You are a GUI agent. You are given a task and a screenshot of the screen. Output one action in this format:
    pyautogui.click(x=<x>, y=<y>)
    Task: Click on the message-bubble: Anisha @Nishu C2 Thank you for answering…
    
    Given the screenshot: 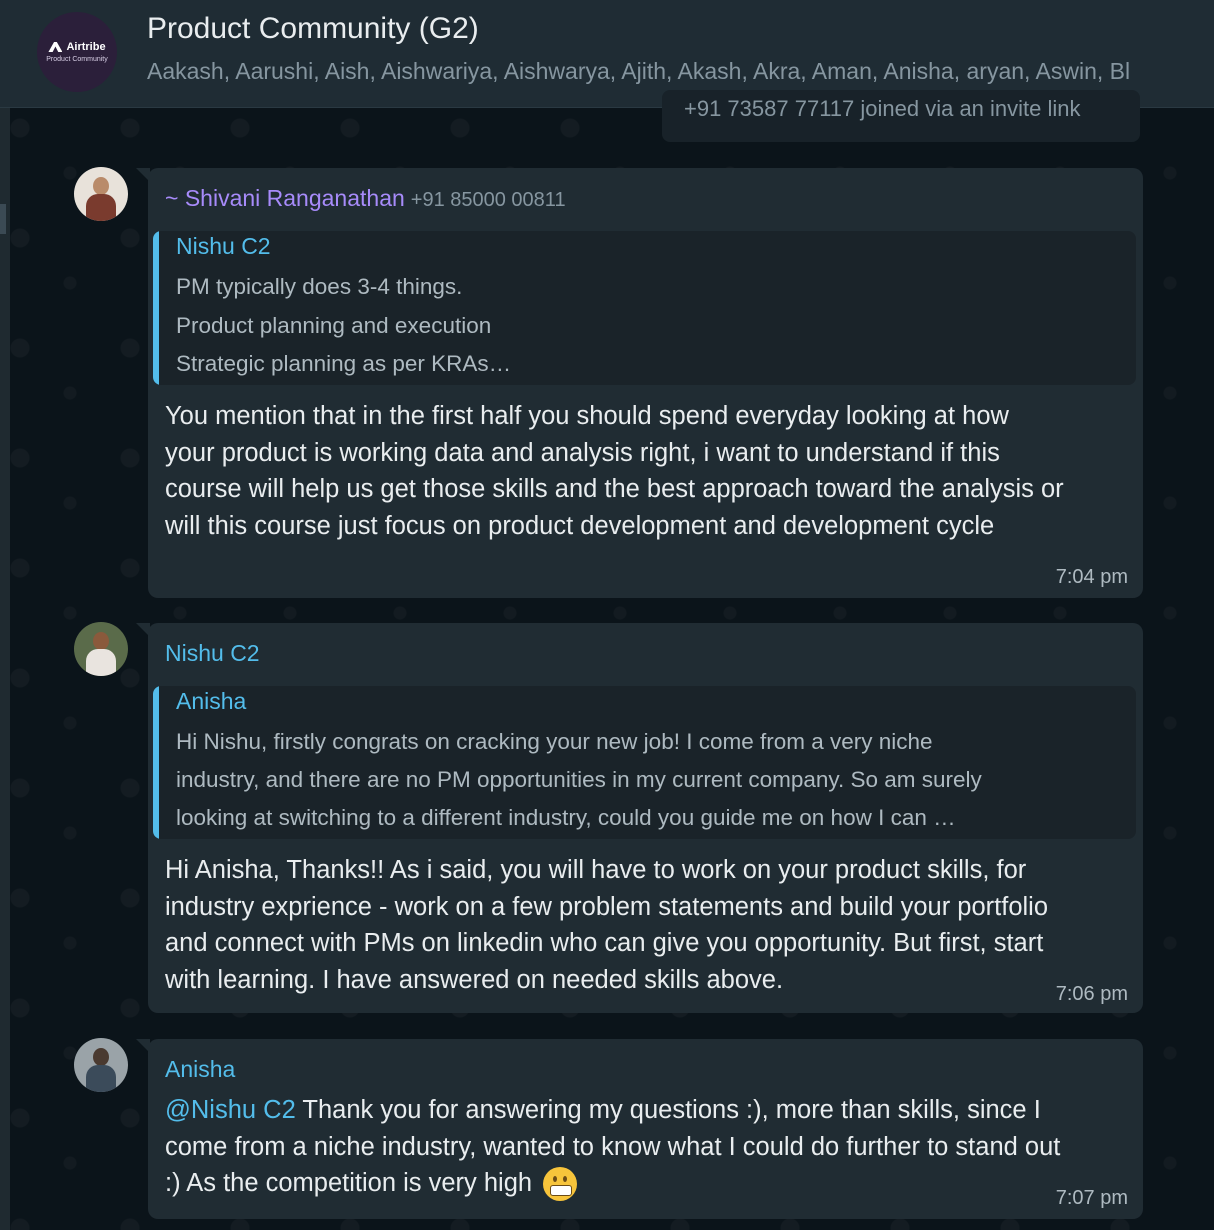 What is the action you would take?
    pyautogui.click(x=639, y=1129)
    